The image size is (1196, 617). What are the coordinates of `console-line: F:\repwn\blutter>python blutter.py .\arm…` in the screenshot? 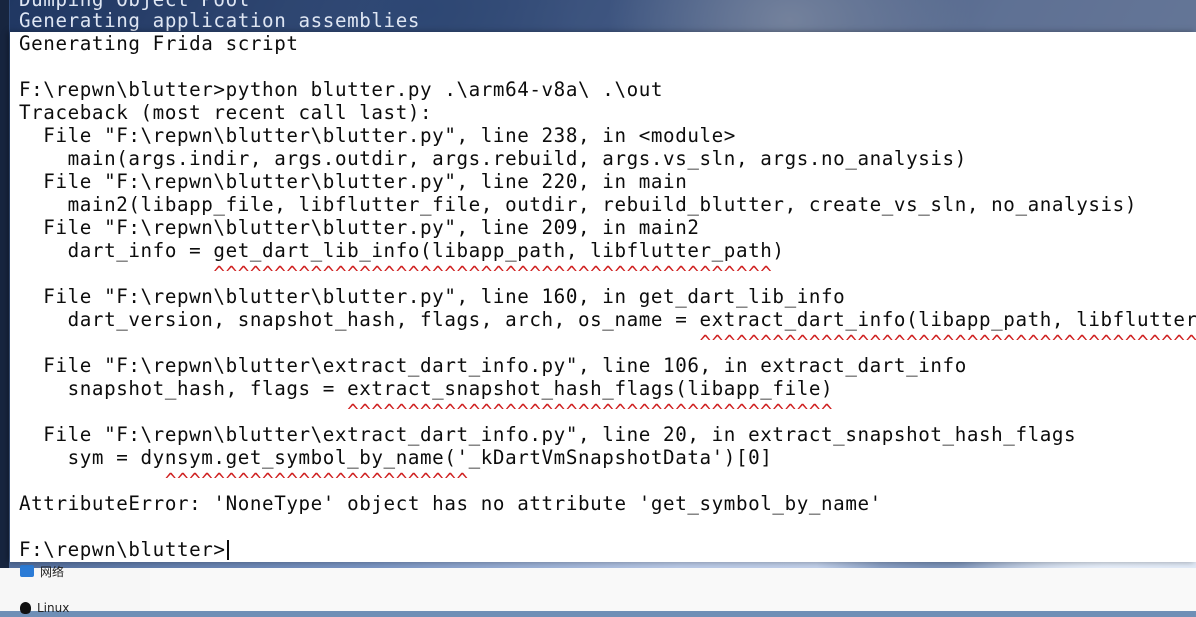 It's located at (341, 89).